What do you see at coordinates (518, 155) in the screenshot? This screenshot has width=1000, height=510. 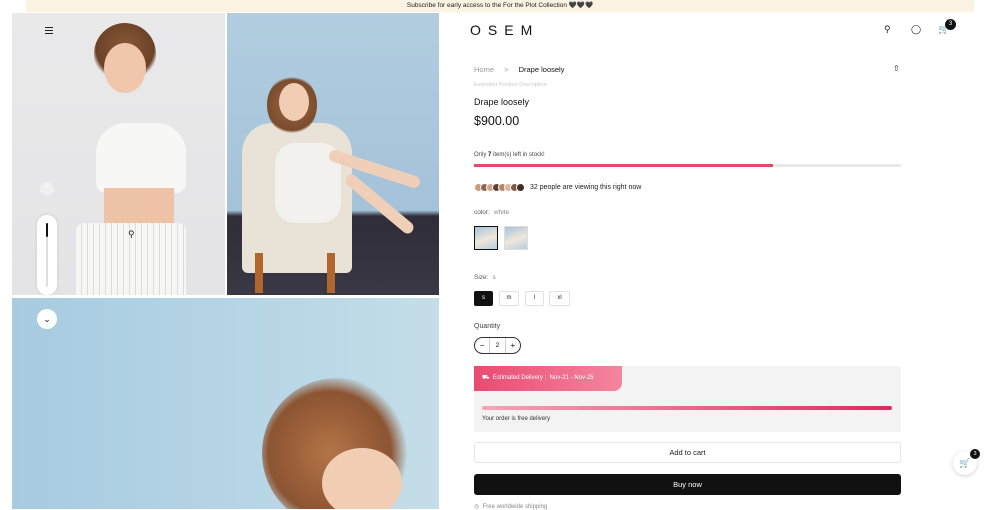 I see `stock-suffix: item(s) left in stock!` at bounding box center [518, 155].